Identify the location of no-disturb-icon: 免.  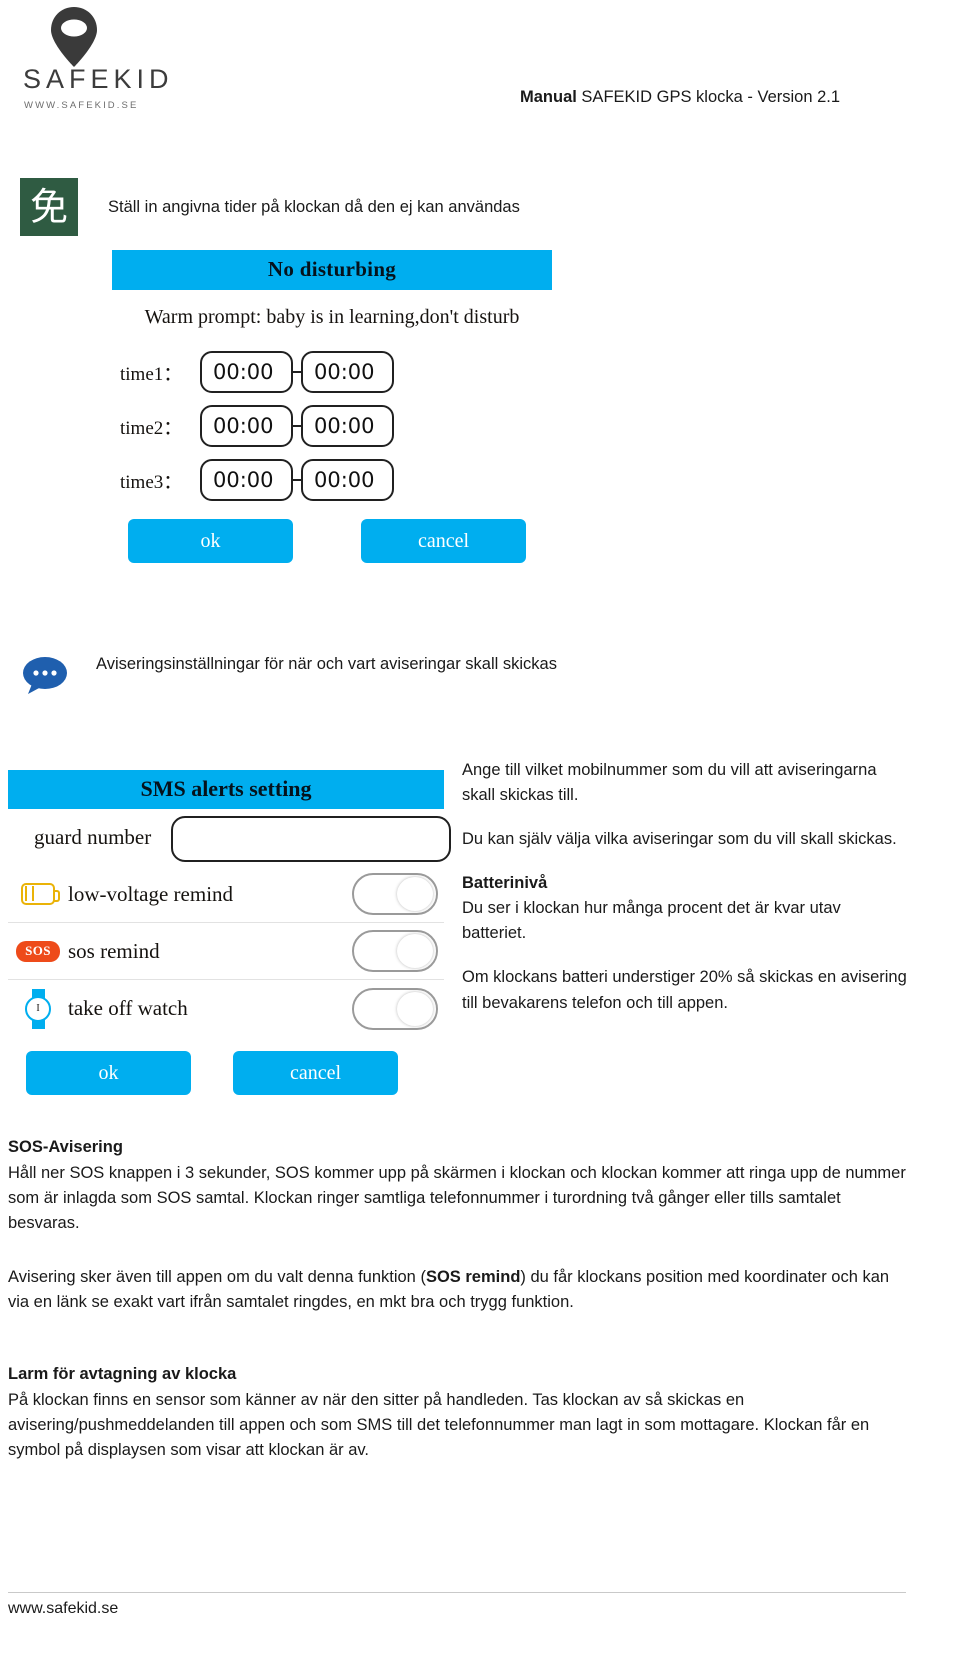
(49, 207).